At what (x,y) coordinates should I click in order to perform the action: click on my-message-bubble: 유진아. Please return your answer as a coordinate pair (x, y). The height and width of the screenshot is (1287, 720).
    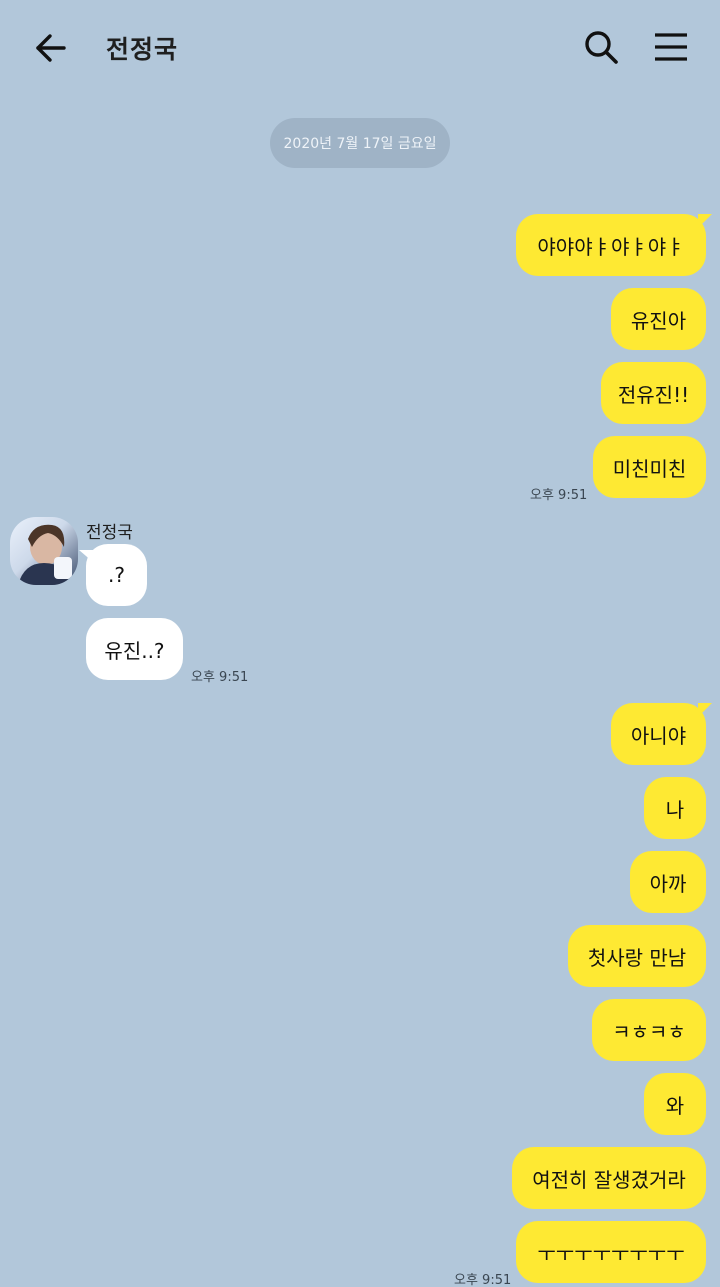
    Looking at the image, I should click on (658, 319).